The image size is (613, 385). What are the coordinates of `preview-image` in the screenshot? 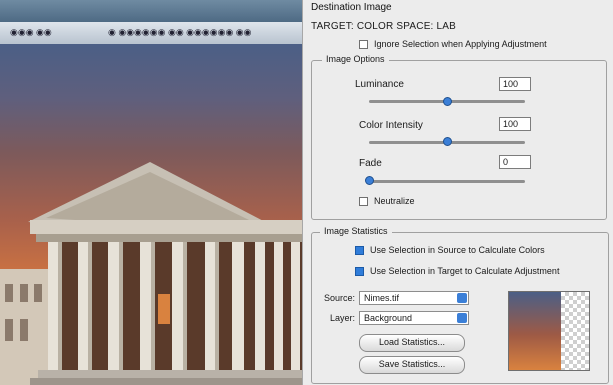 It's located at (535, 331).